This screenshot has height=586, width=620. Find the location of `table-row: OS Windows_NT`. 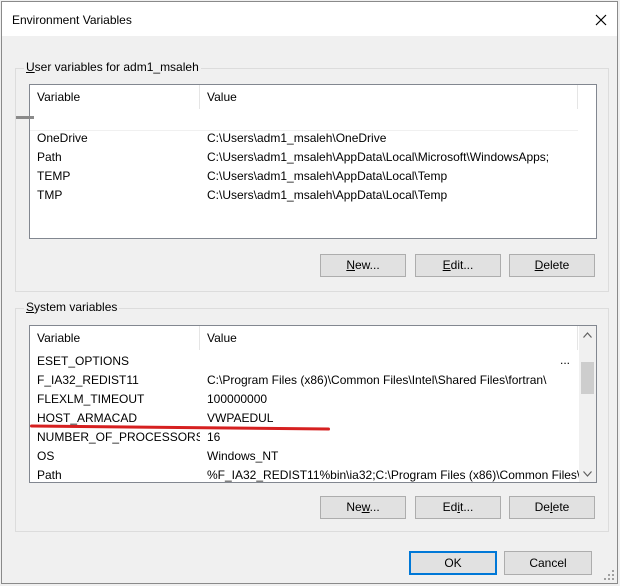

table-row: OS Windows_NT is located at coordinates (304, 456).